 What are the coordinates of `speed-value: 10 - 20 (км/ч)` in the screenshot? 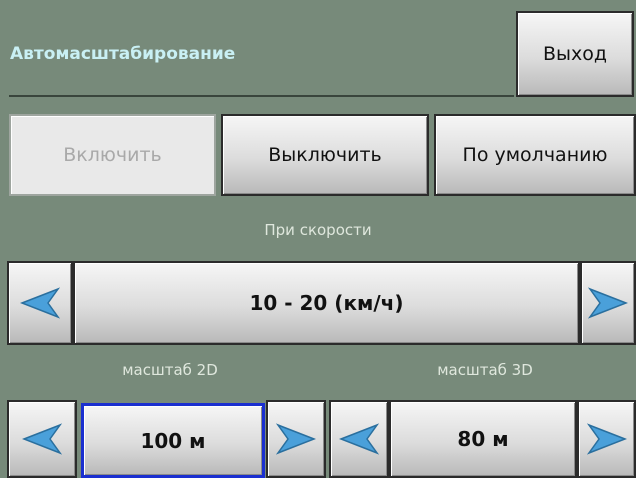 It's located at (326, 303).